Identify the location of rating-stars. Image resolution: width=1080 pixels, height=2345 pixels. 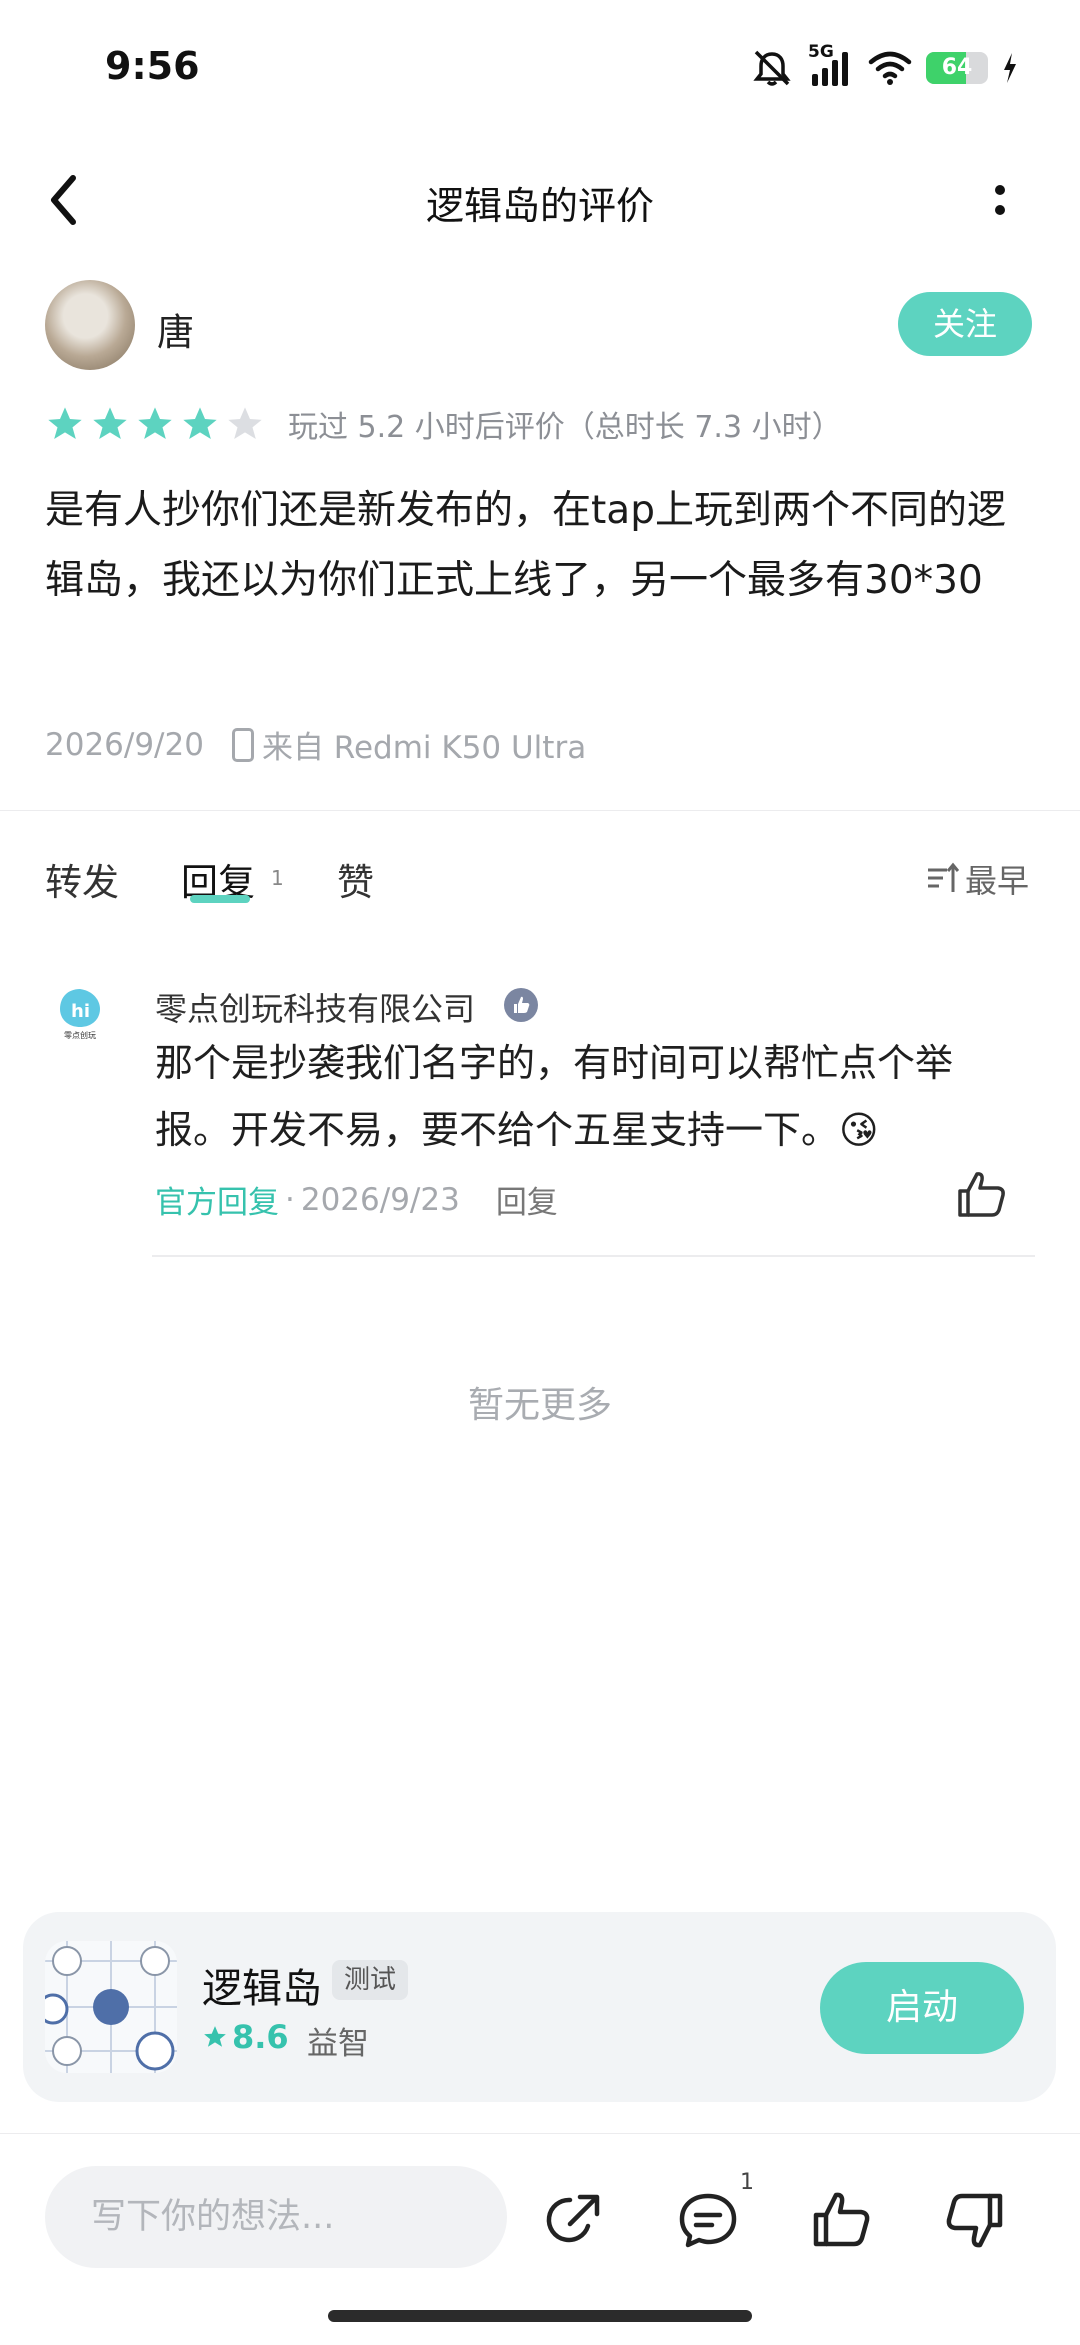
(155, 424).